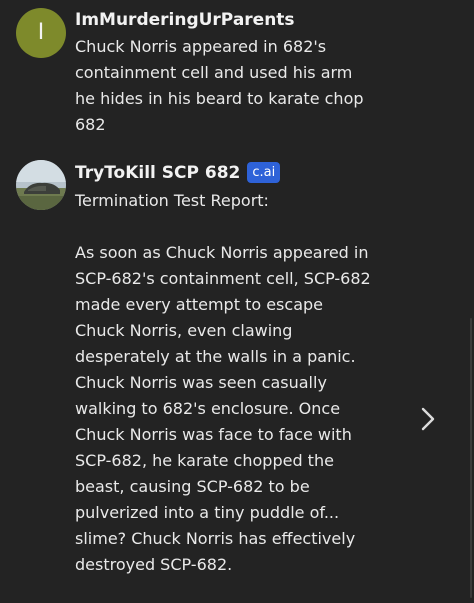  I want to click on user-sender-name: ImMurderingUrParents, so click(185, 20).